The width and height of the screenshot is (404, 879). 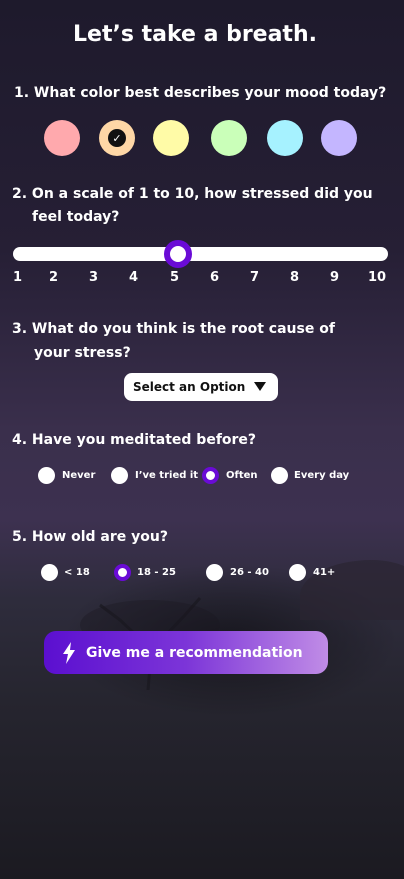 I want to click on slider-tick: 3, so click(x=94, y=277).